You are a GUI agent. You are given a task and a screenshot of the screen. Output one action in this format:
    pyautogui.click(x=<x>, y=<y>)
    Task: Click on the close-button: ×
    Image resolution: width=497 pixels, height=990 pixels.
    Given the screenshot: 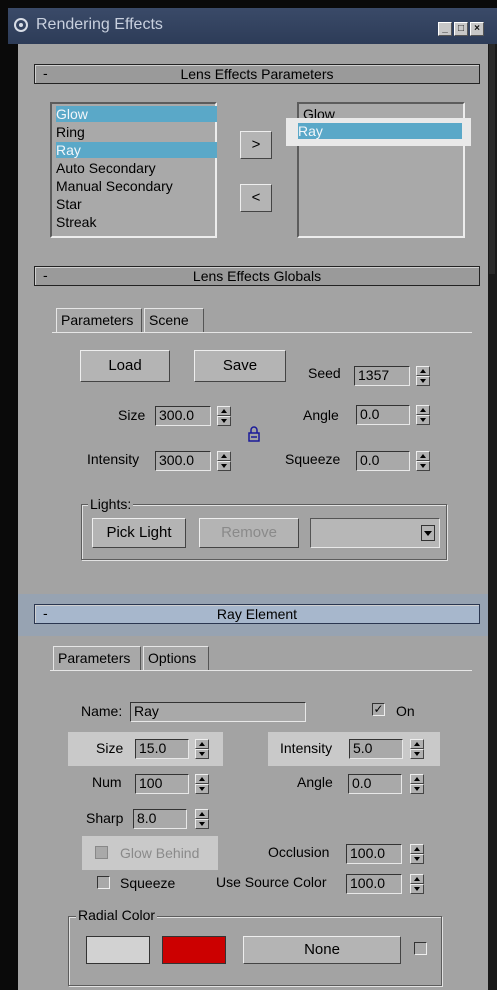 What is the action you would take?
    pyautogui.click(x=477, y=29)
    